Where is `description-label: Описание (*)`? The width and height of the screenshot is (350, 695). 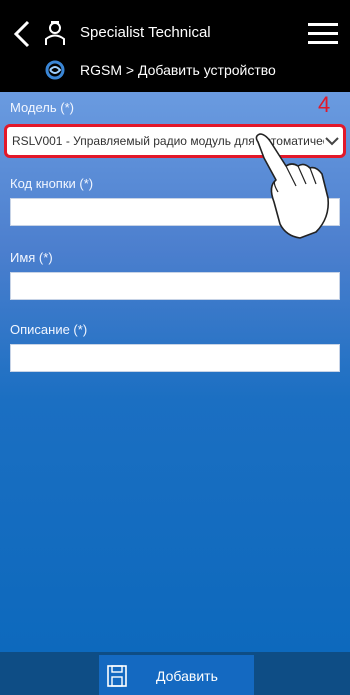
description-label: Описание (*) is located at coordinates (49, 329).